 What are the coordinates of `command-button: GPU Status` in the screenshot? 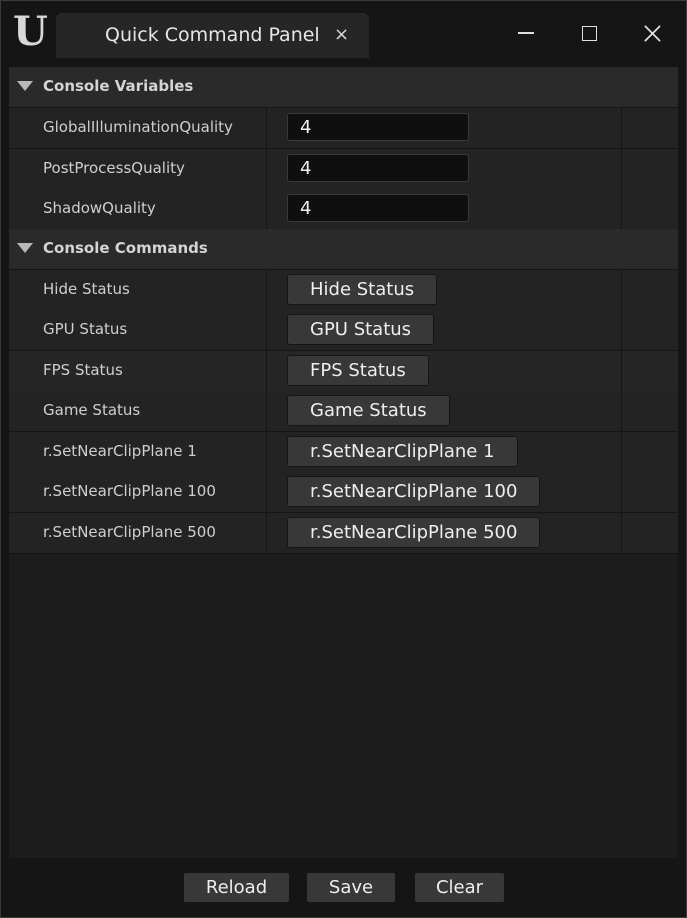 It's located at (361, 329).